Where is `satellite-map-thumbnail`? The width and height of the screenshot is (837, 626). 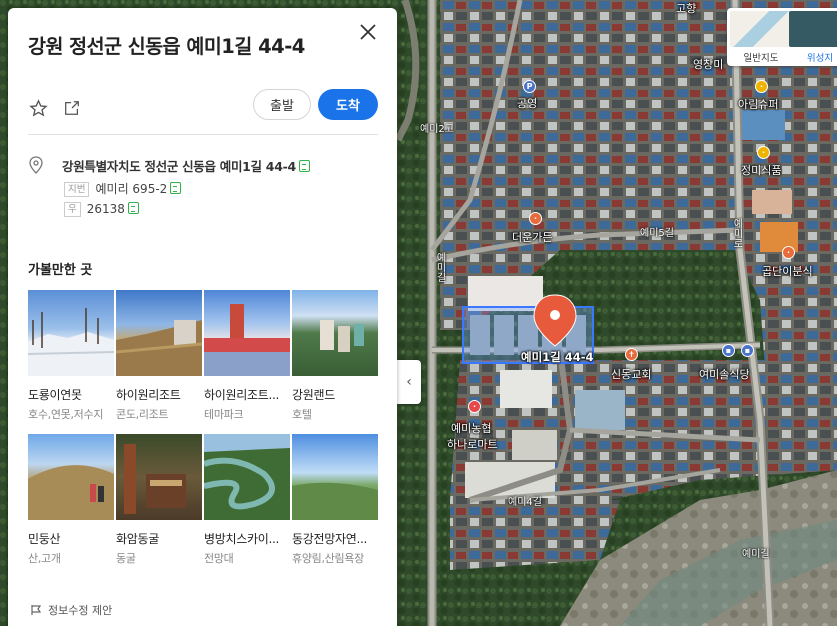
satellite-map-thumbnail is located at coordinates (813, 29).